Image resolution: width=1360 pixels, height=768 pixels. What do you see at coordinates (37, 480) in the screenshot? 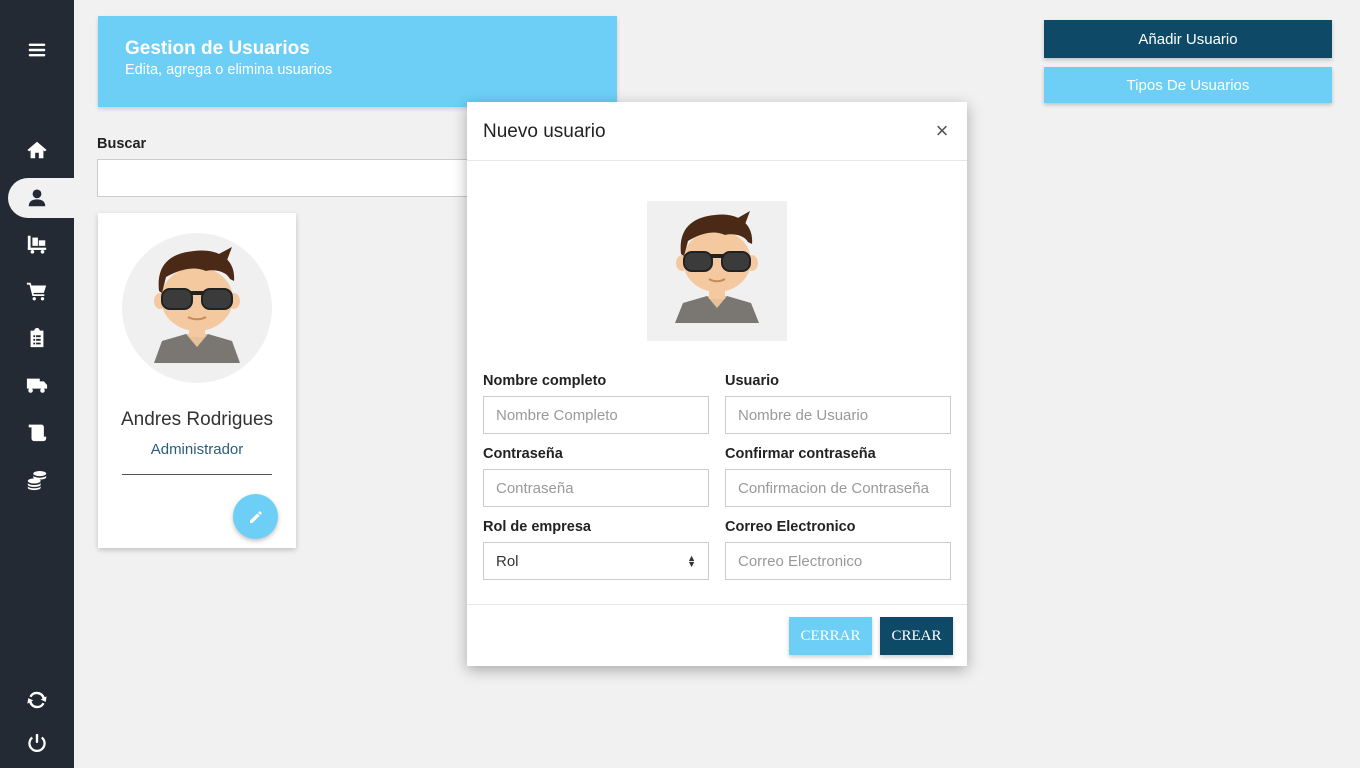
I see `coins-icon` at bounding box center [37, 480].